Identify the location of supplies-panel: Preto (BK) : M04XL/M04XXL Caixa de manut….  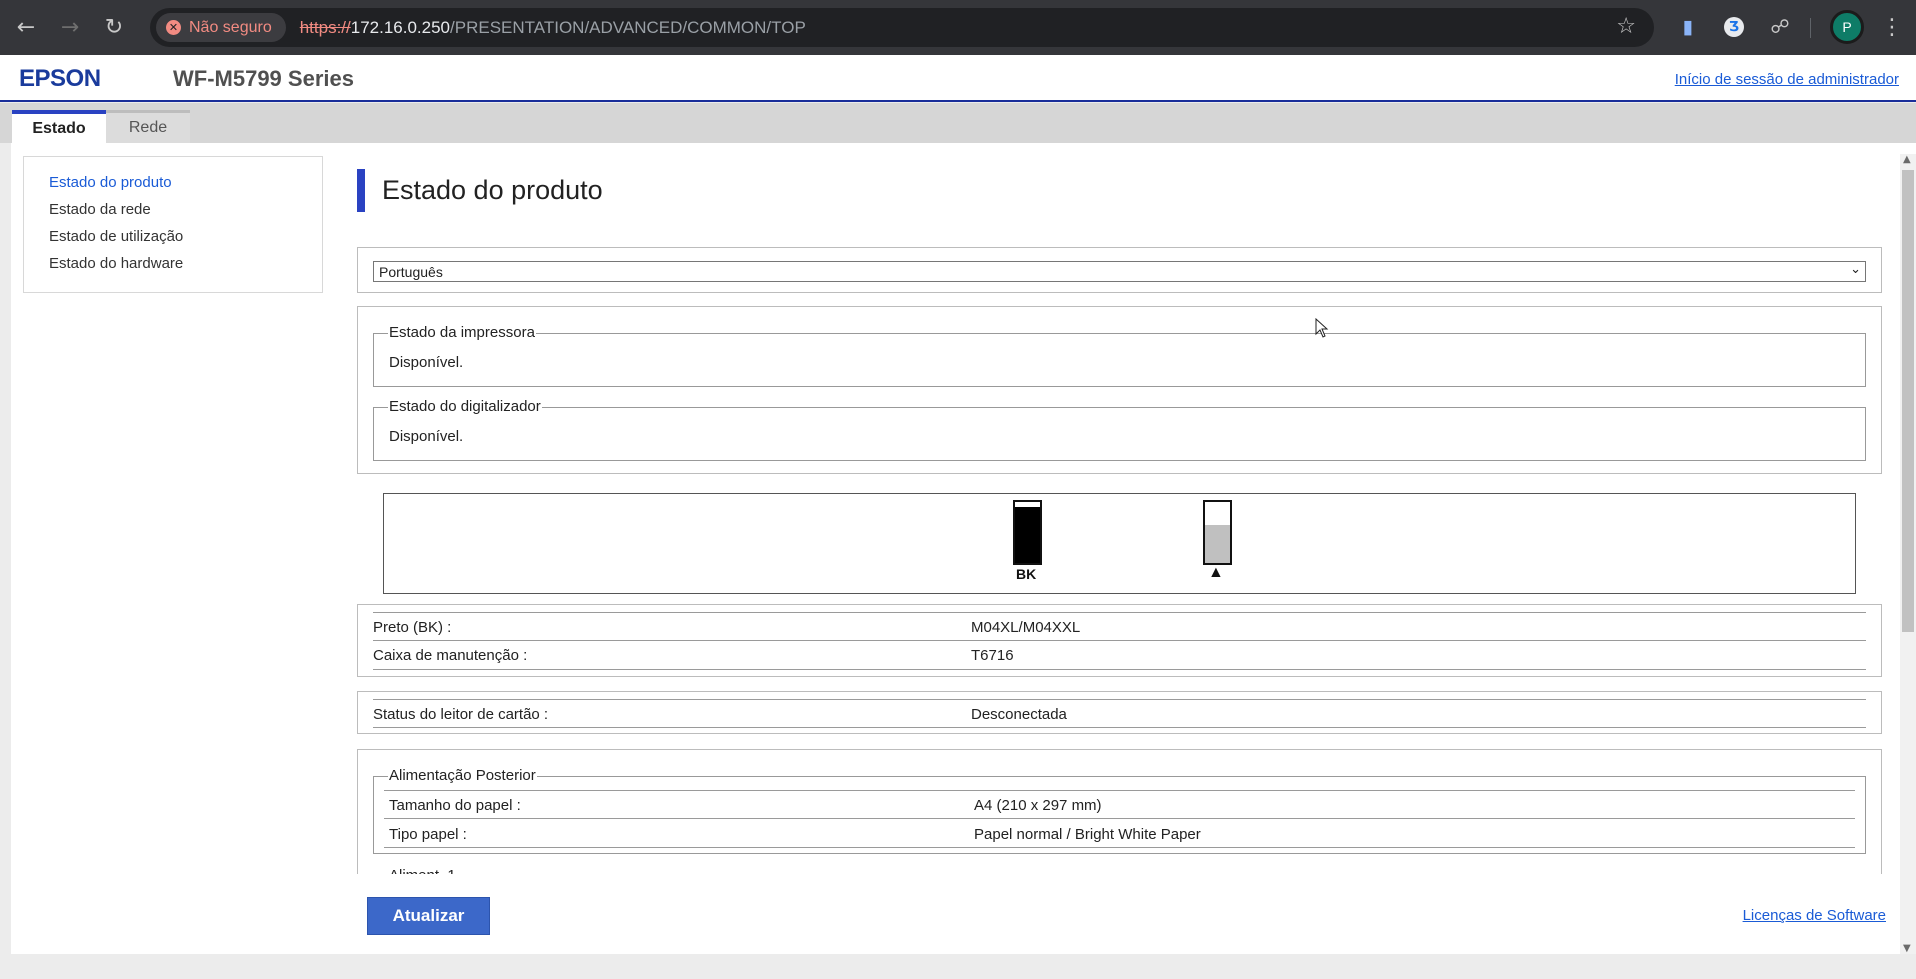
(1119, 640).